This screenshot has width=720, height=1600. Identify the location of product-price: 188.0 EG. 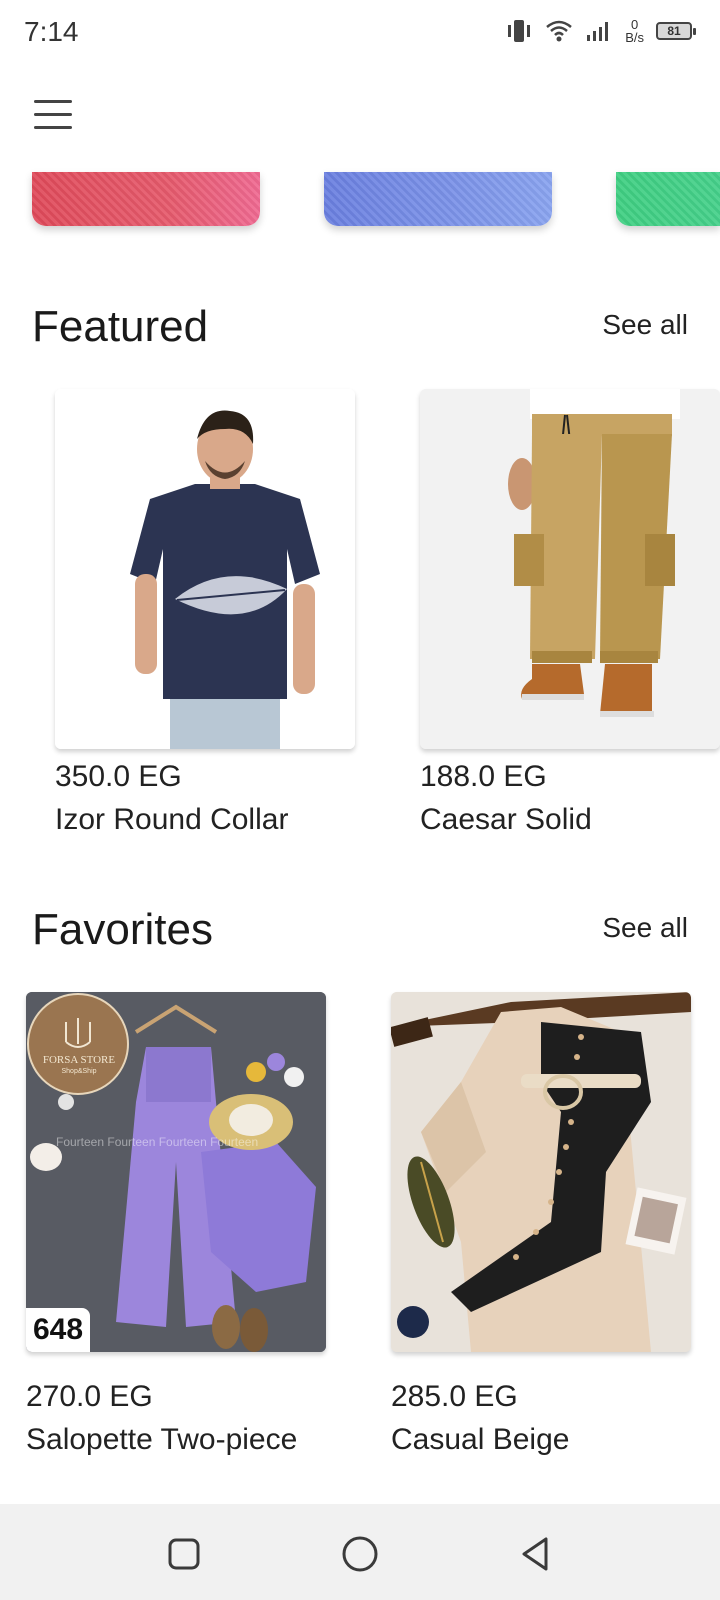
(483, 776).